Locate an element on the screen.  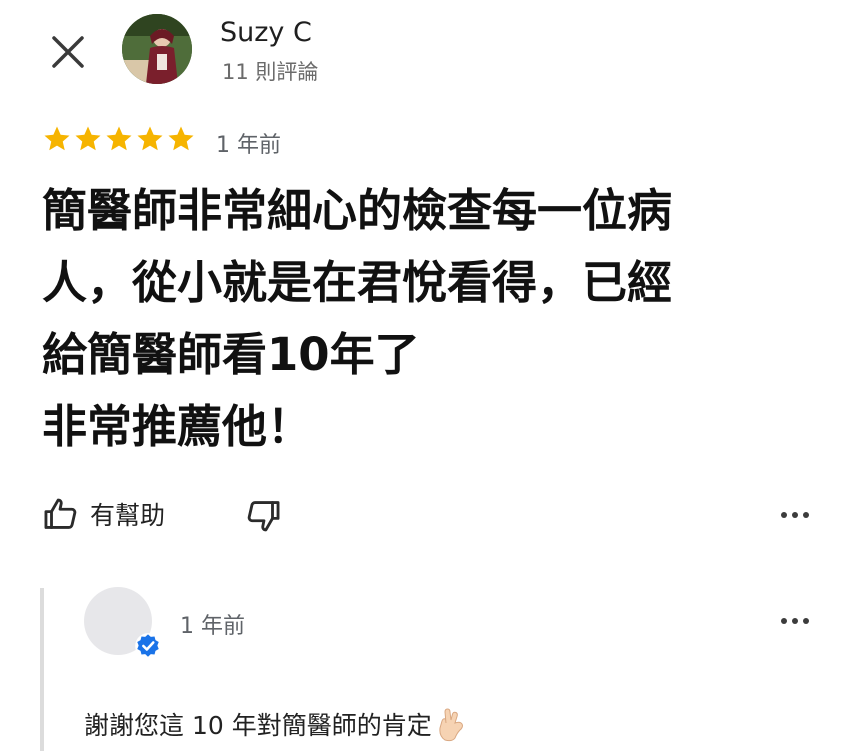
author-photo is located at coordinates (157, 49).